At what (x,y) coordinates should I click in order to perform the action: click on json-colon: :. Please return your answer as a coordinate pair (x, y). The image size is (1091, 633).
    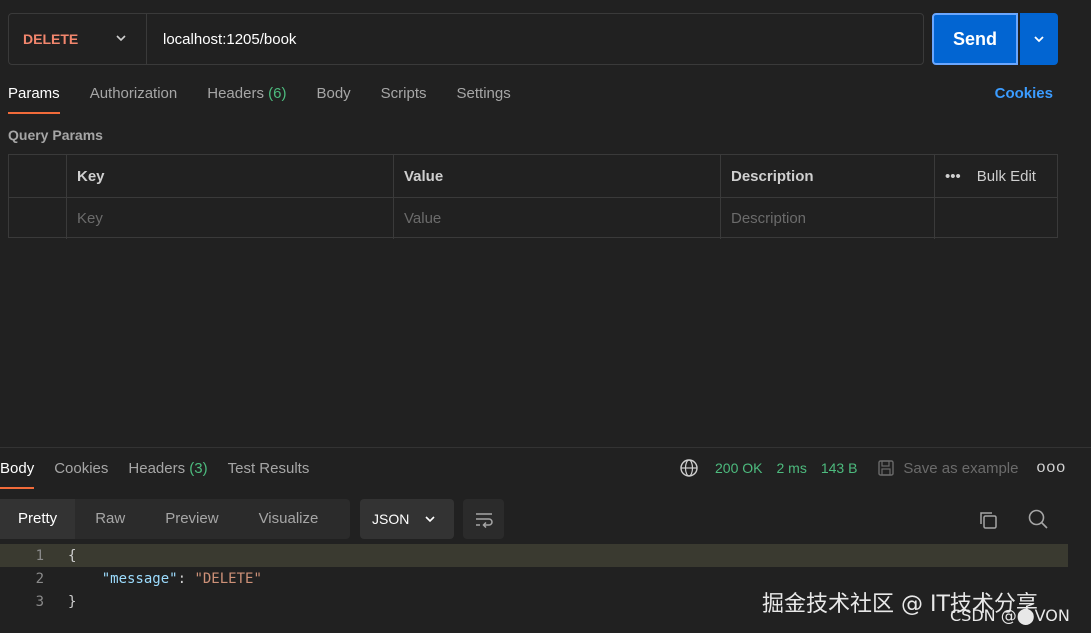
    Looking at the image, I should click on (186, 578).